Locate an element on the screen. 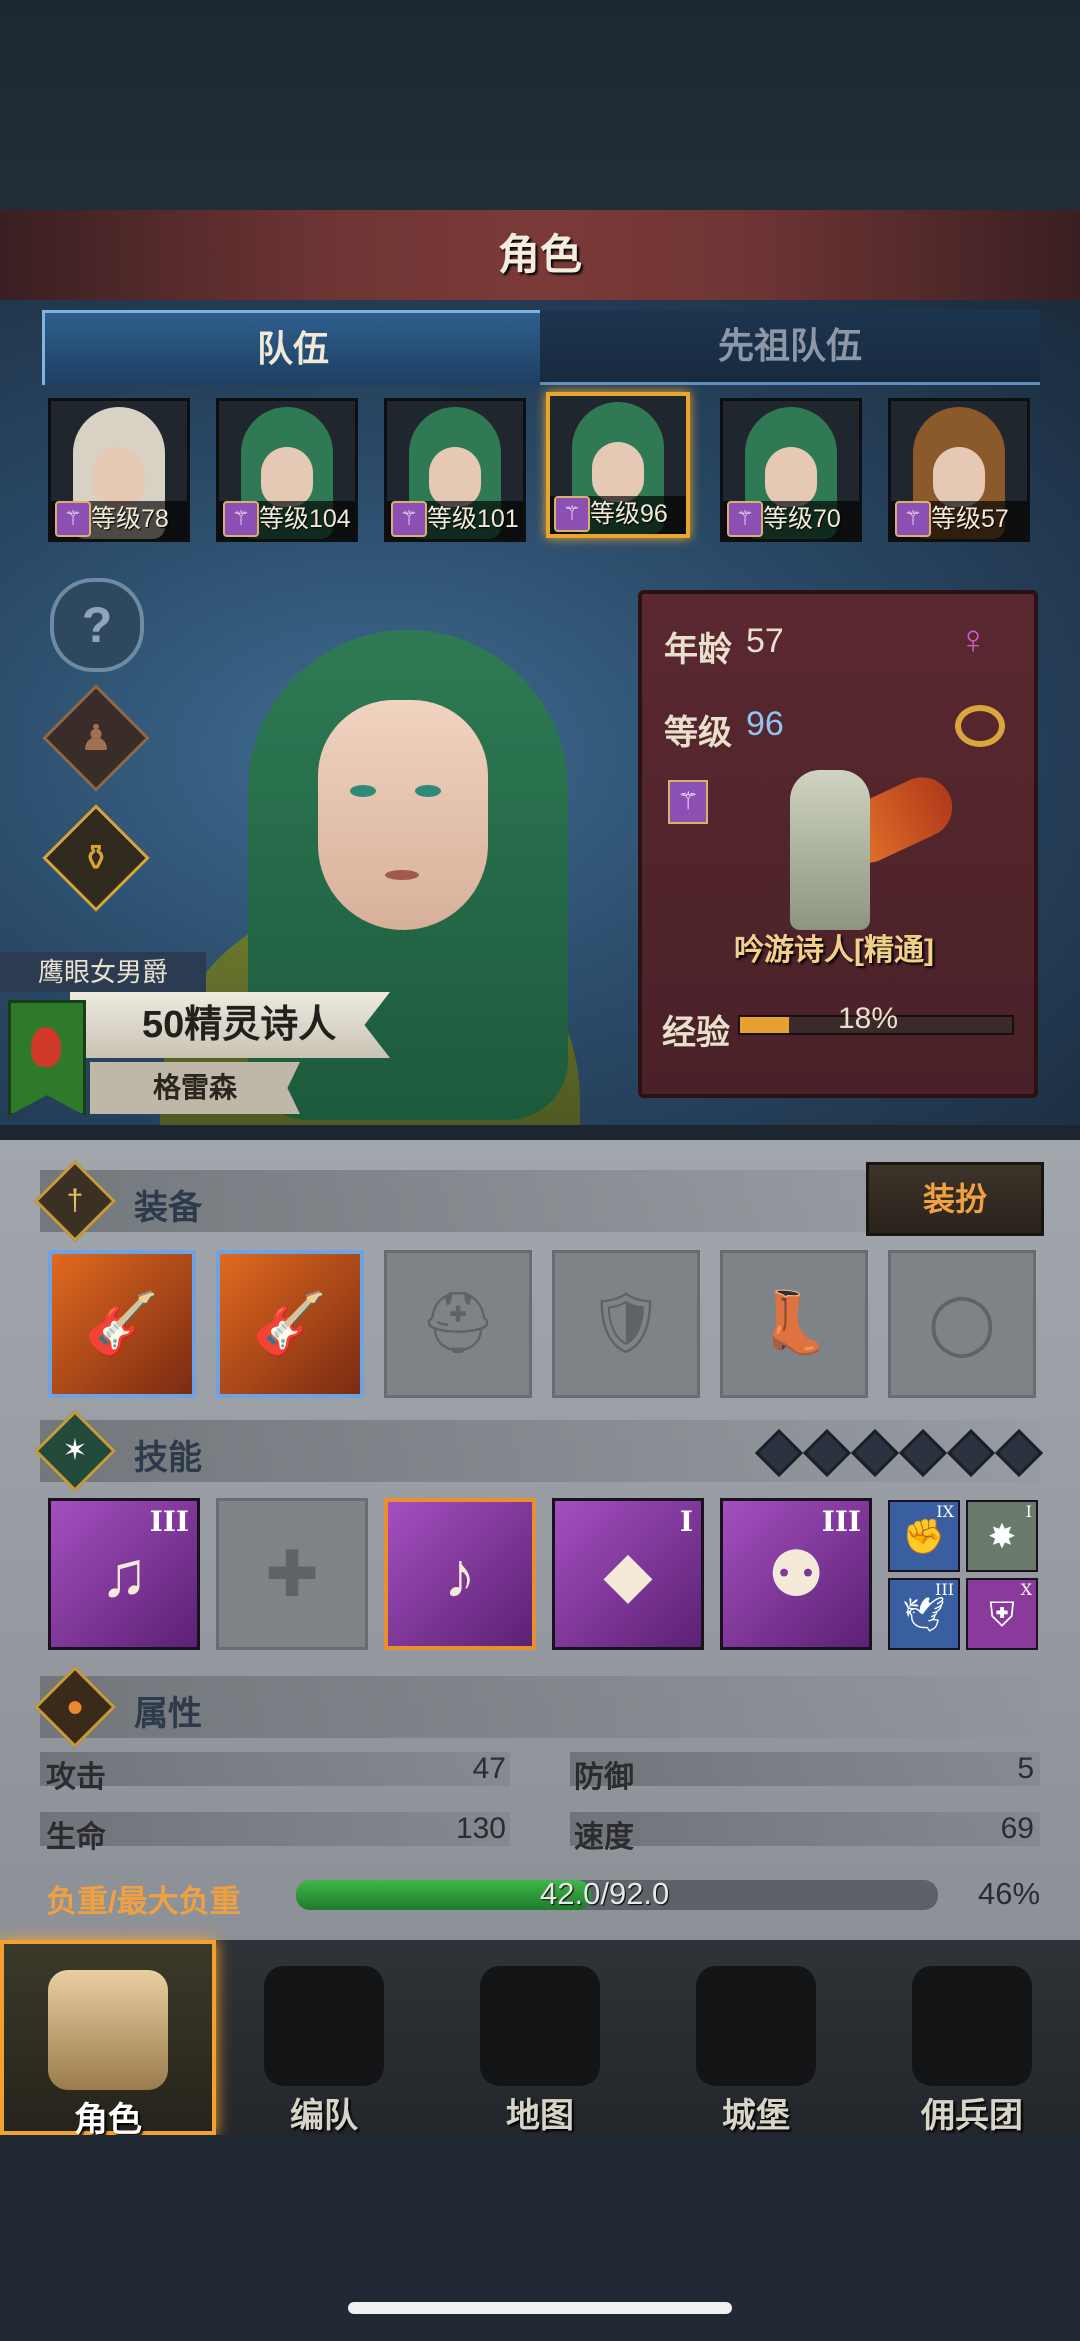 The height and width of the screenshot is (2341, 1080). character-title: 鹰眼女男爵 is located at coordinates (103, 972).